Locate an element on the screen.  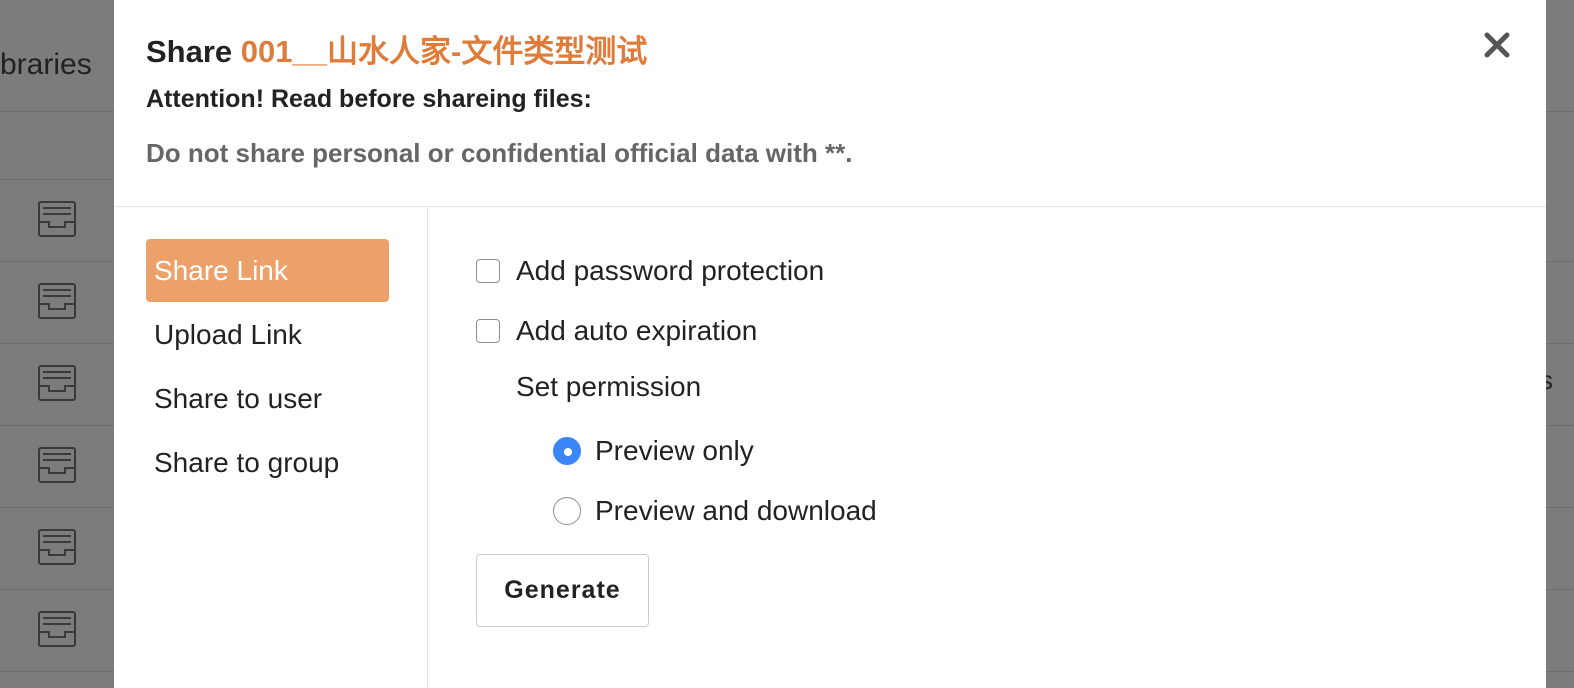
dialog-title: Share 001__山水人家-文件类型测试 is located at coordinates (396, 48).